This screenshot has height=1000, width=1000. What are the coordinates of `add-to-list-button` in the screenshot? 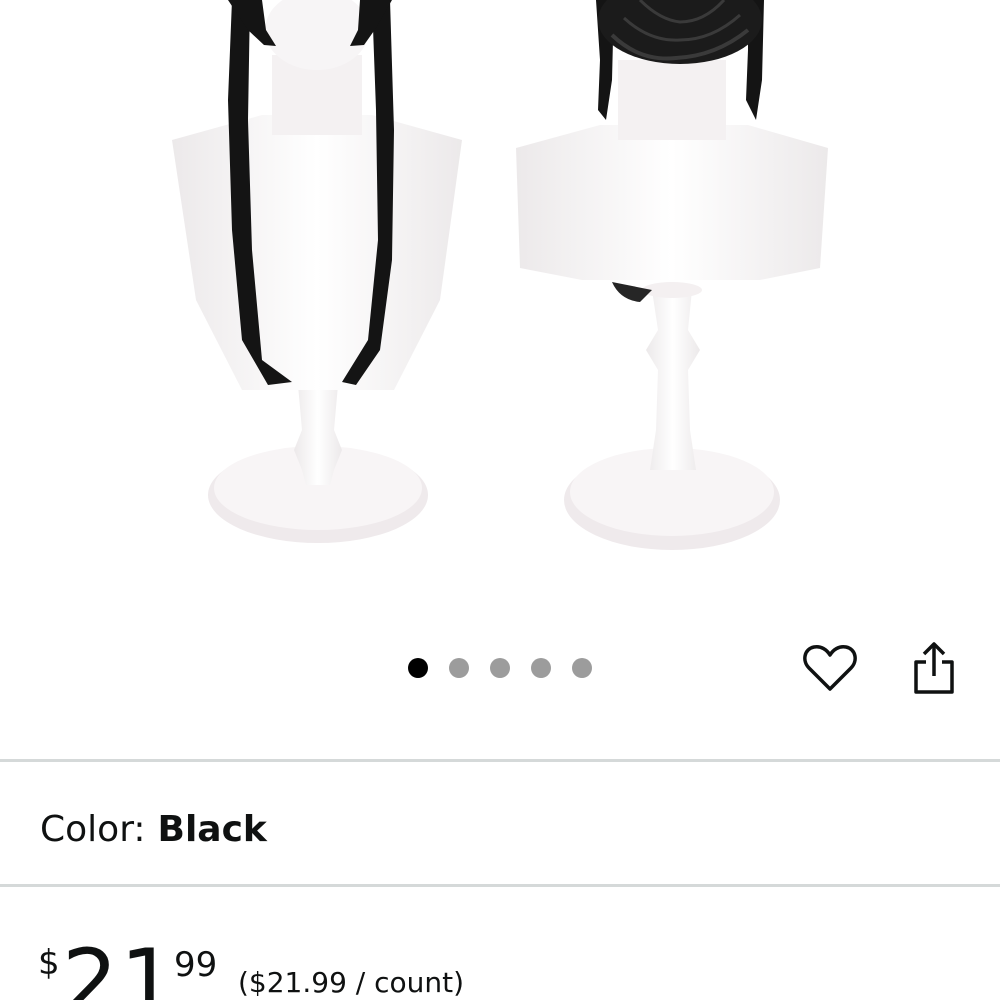 It's located at (830, 668).